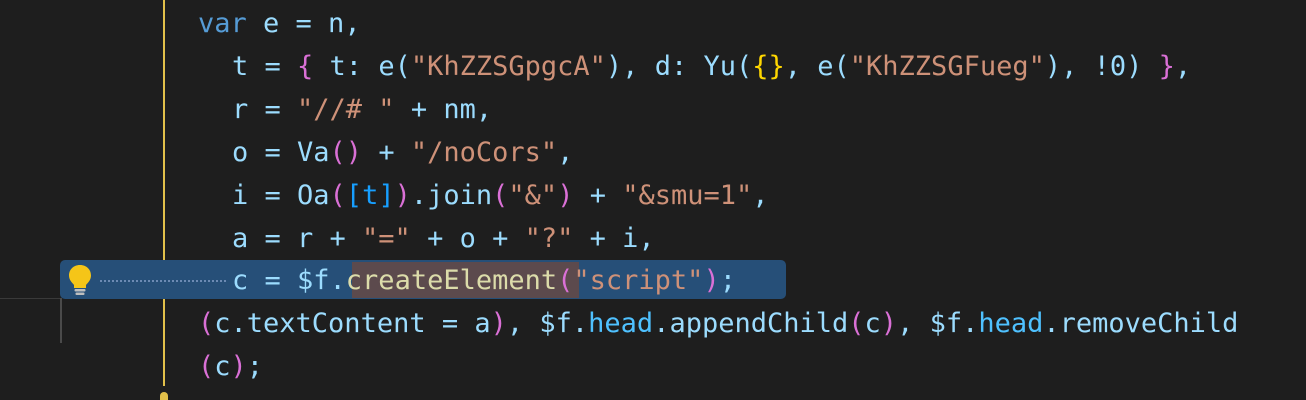  What do you see at coordinates (297, 238) in the screenshot?
I see `token-text: a = r +` at bounding box center [297, 238].